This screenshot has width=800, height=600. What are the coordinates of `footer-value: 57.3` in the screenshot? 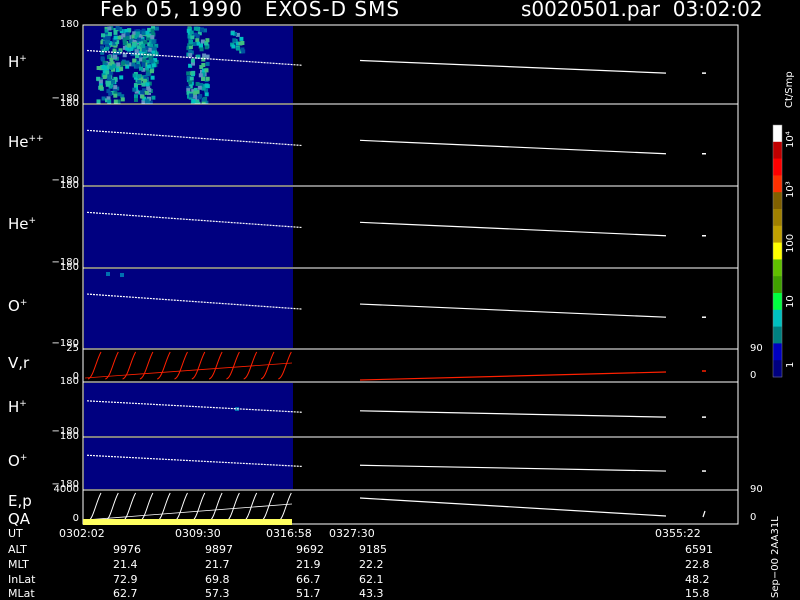 It's located at (217, 593).